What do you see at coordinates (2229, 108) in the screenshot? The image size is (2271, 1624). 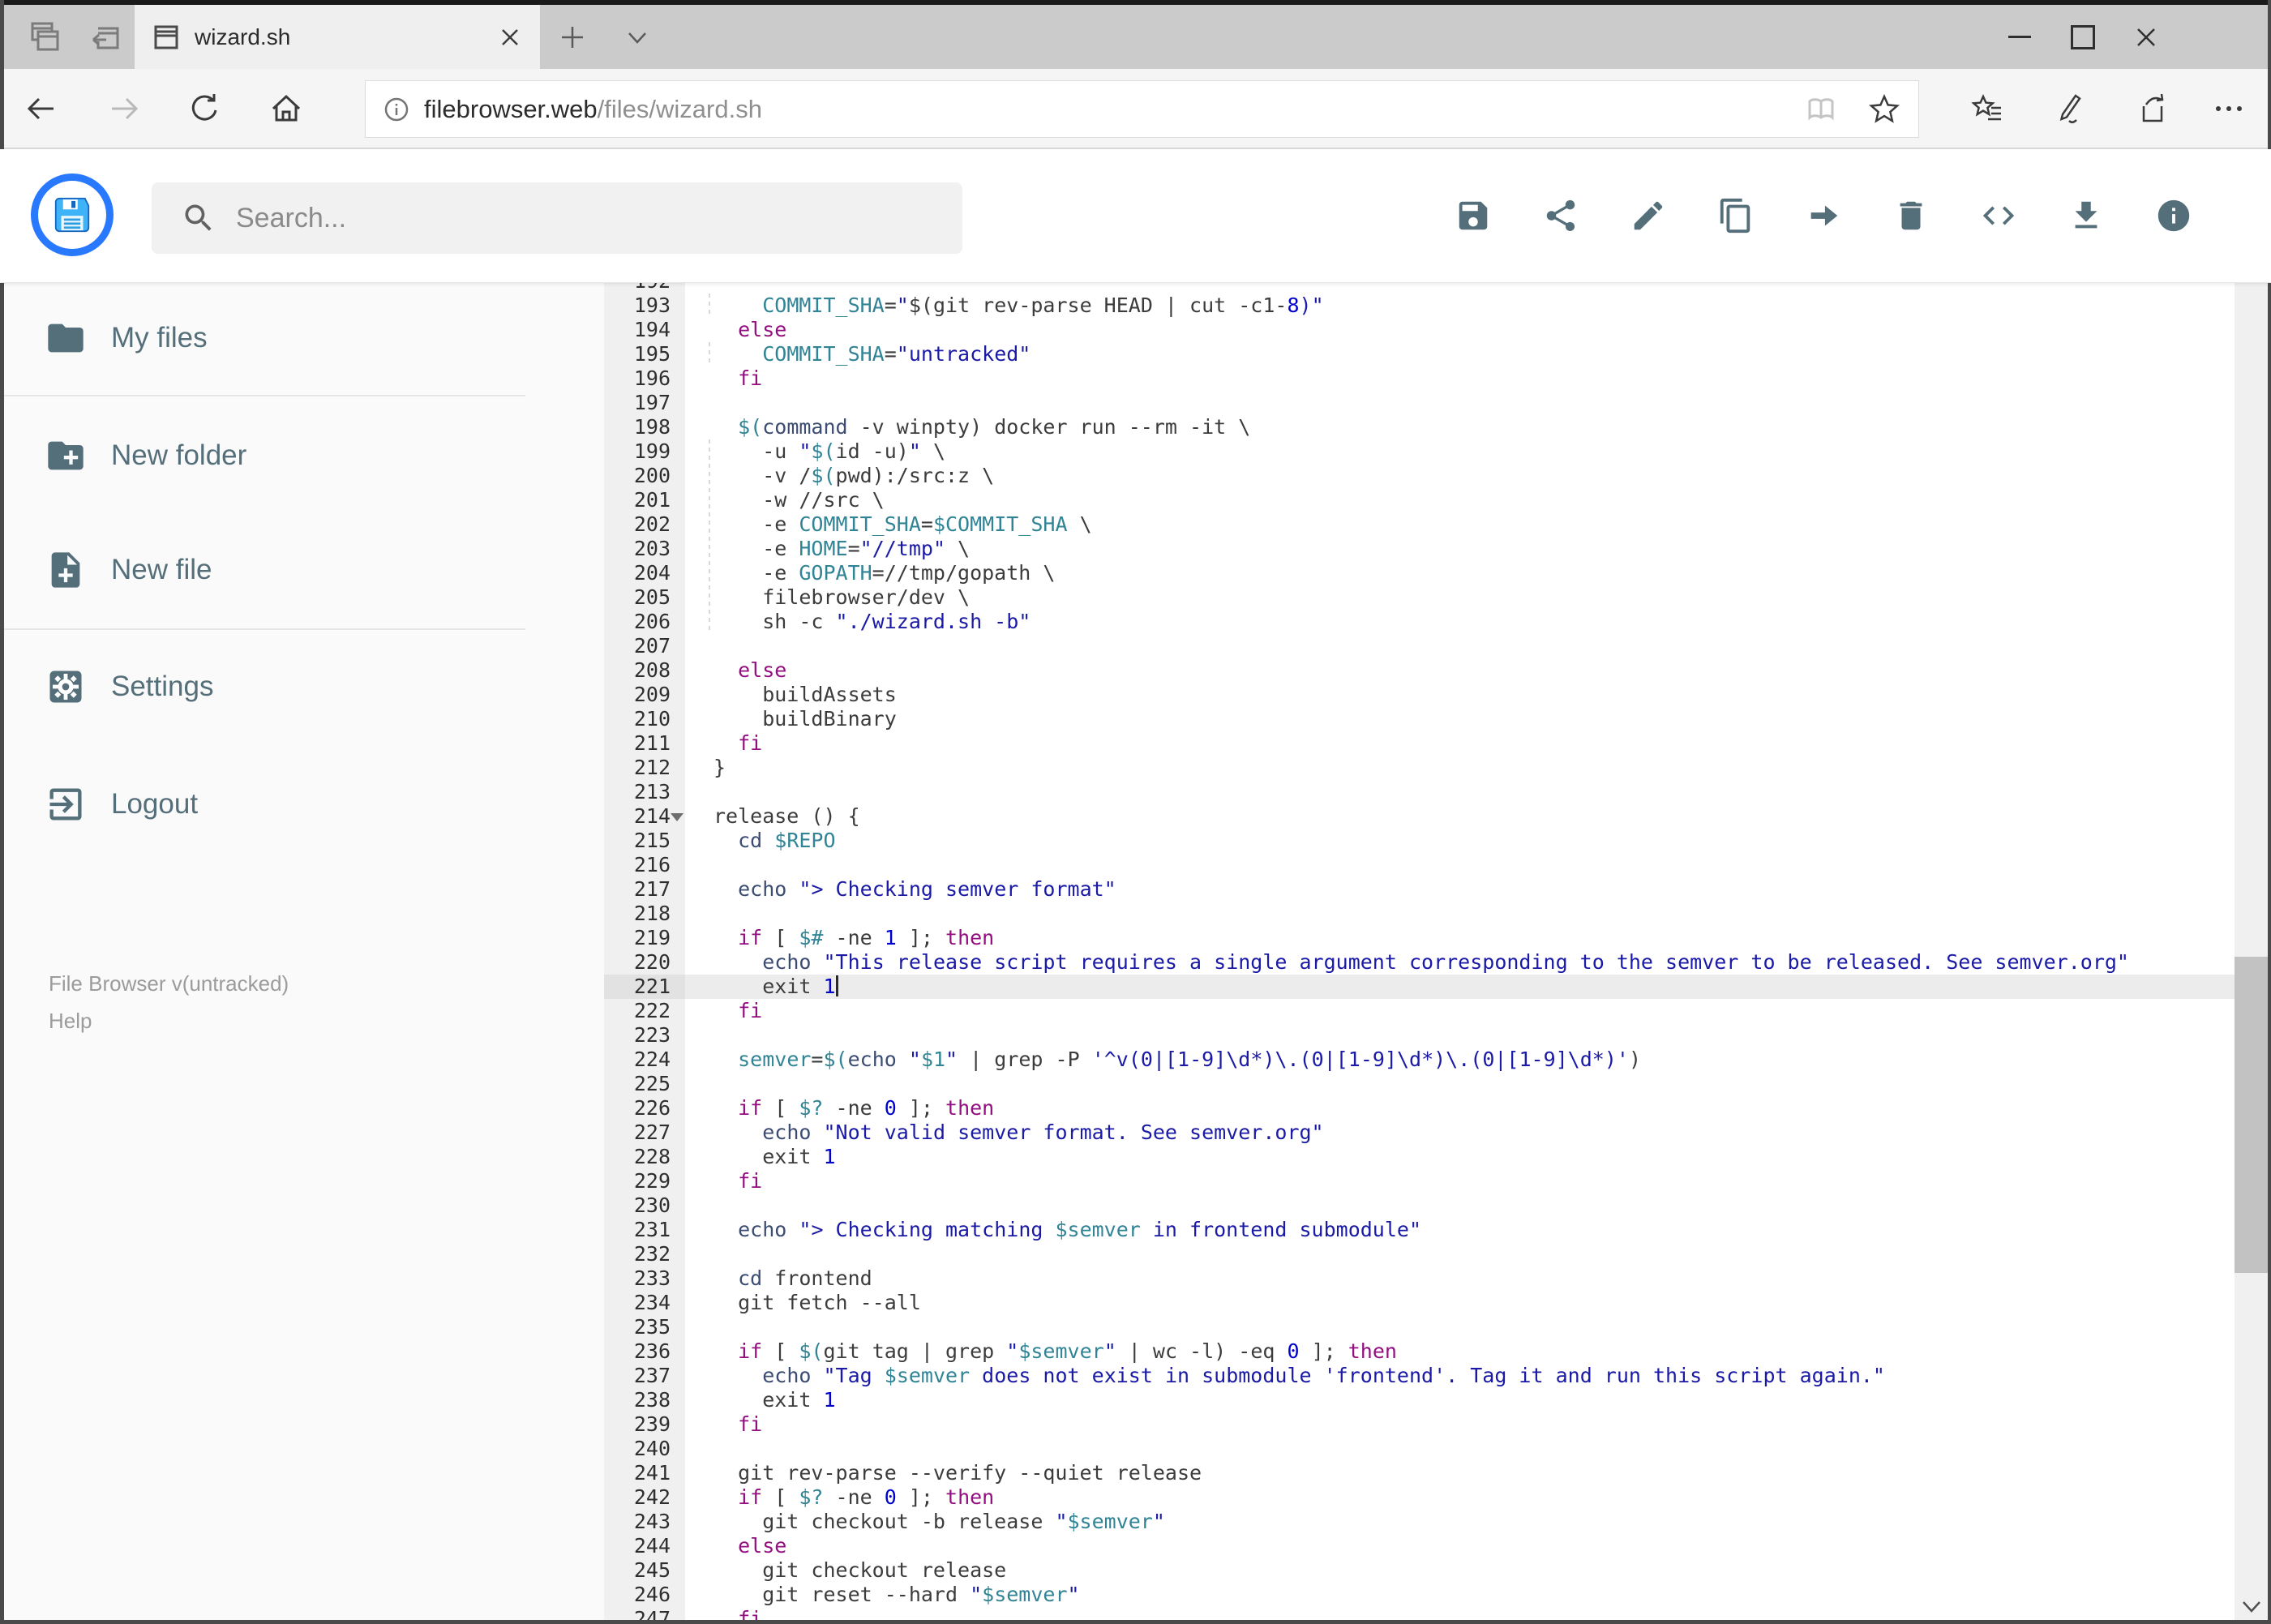 I see `more-button` at bounding box center [2229, 108].